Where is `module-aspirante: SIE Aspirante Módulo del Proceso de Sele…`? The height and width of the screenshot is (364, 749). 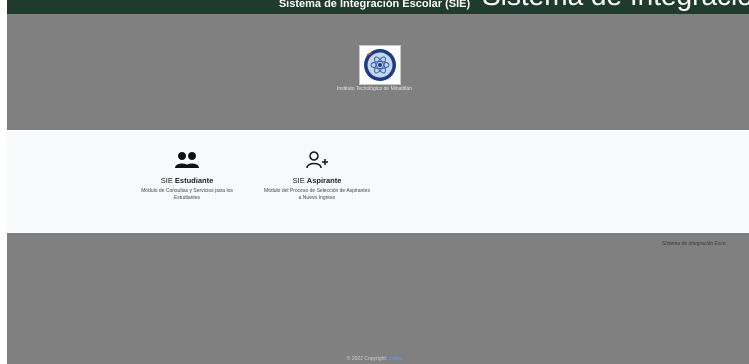
module-aspirante: SIE Aspirante Módulo del Proceso de Sele… is located at coordinates (317, 176).